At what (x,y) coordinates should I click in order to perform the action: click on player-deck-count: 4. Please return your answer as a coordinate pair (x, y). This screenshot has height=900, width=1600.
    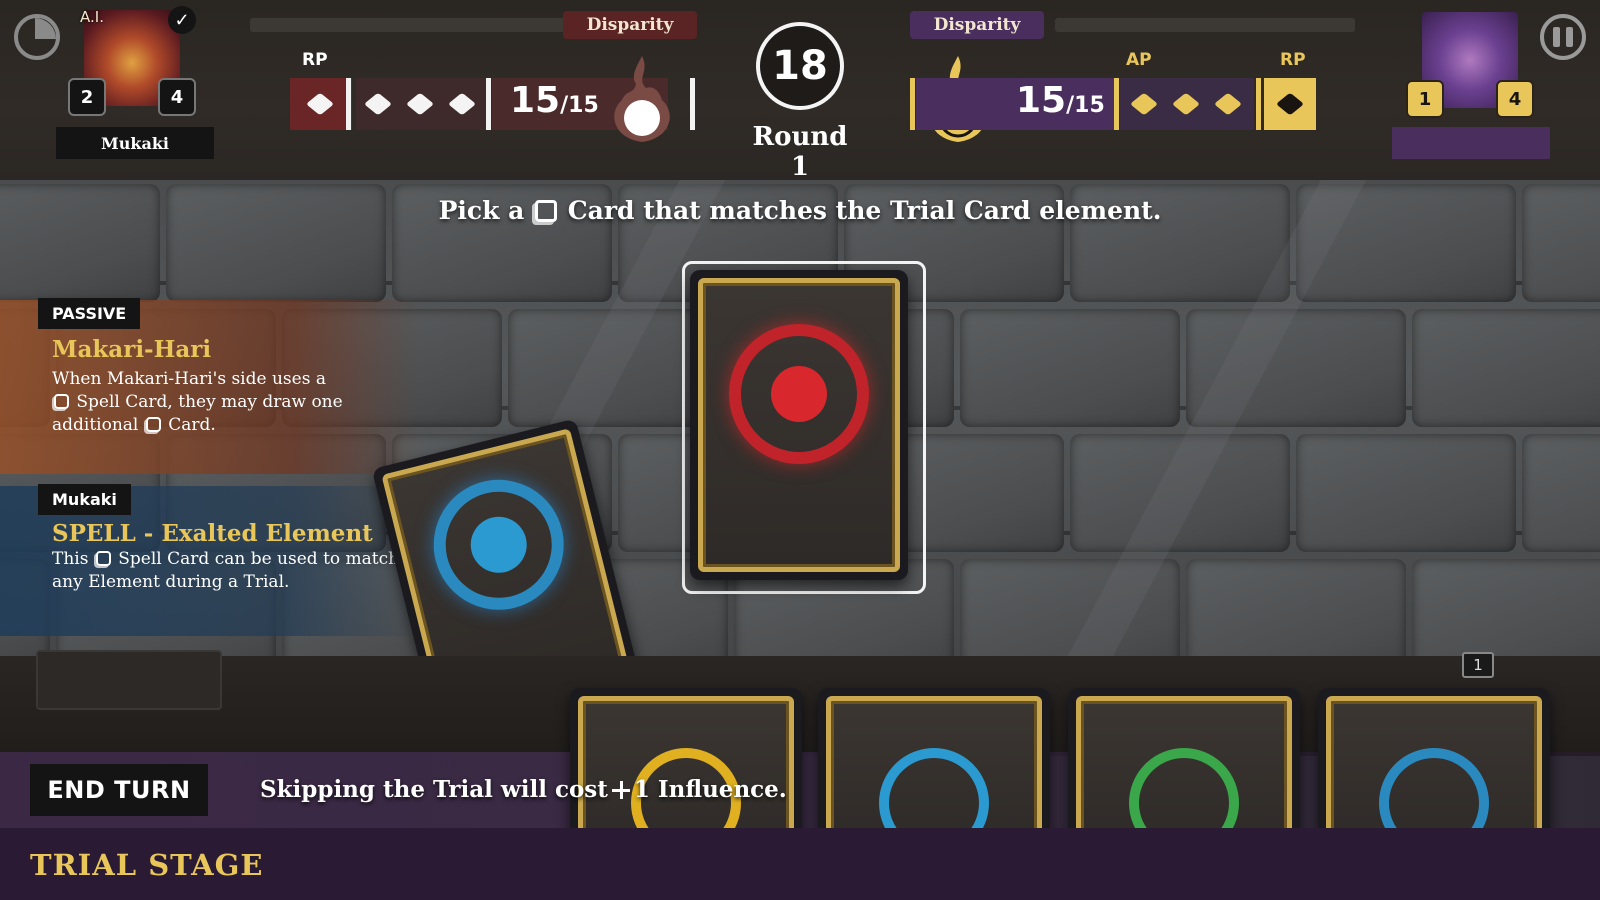
    Looking at the image, I should click on (1515, 99).